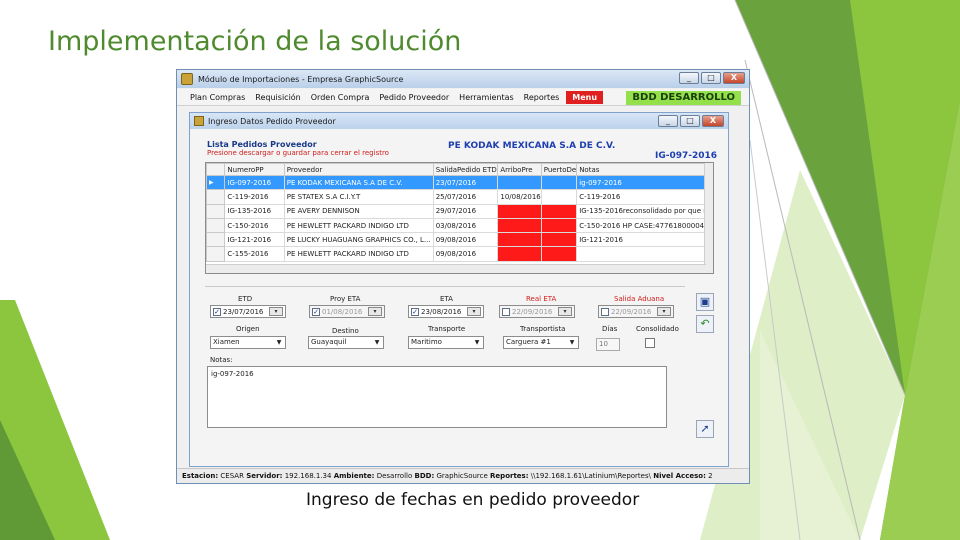 The height and width of the screenshot is (540, 960). Describe the element at coordinates (636, 311) in the screenshot. I see `salida-aduana-date-picker: 22/09/2016 ▾` at that location.